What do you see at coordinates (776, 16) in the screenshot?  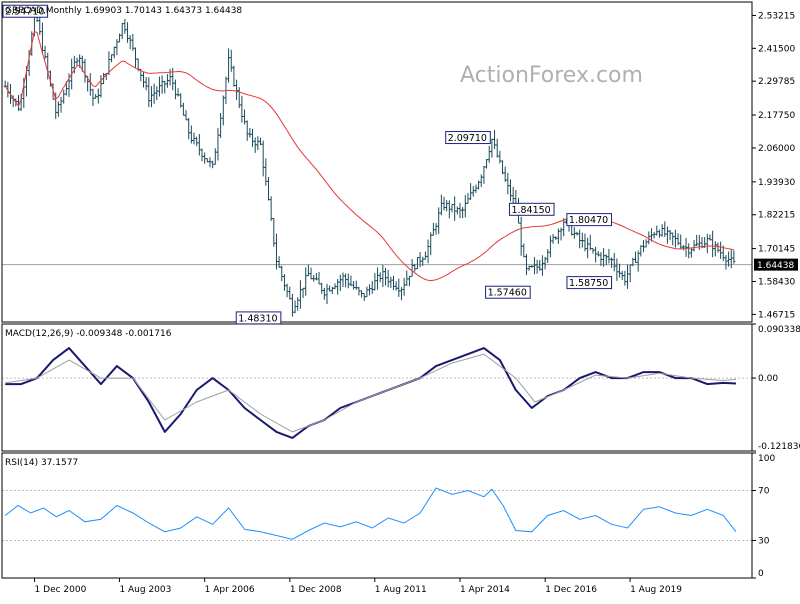 I see `price-y-tick-label: 2.53215` at bounding box center [776, 16].